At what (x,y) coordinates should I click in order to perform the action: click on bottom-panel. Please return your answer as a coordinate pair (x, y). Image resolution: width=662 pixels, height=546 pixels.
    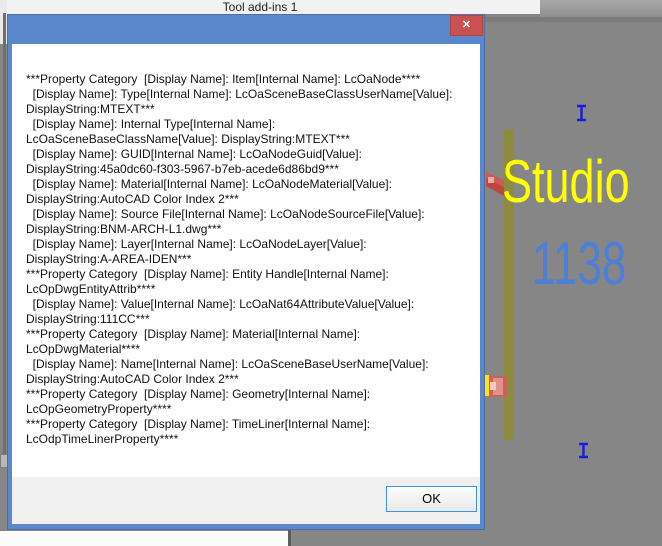
    Looking at the image, I should click on (144, 538).